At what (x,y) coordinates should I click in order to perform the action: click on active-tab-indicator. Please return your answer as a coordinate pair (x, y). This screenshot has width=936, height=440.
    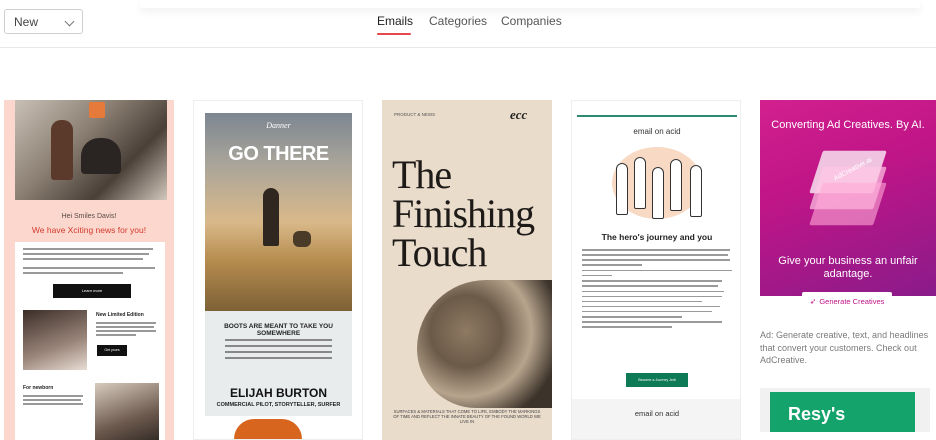
    Looking at the image, I should click on (394, 34).